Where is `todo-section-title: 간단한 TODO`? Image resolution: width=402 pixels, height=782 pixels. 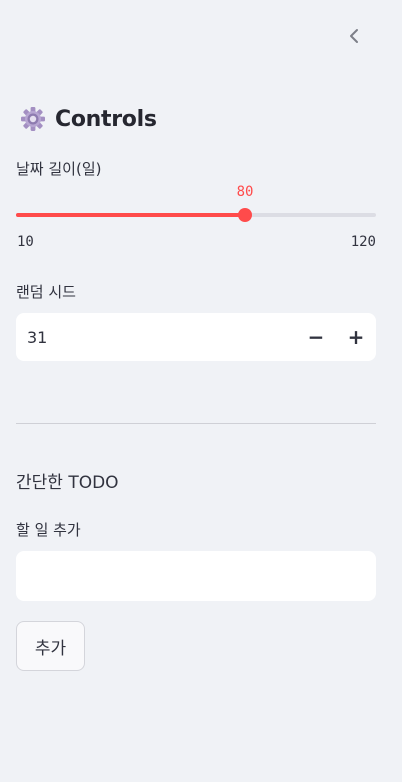
todo-section-title: 간단한 TODO is located at coordinates (67, 483).